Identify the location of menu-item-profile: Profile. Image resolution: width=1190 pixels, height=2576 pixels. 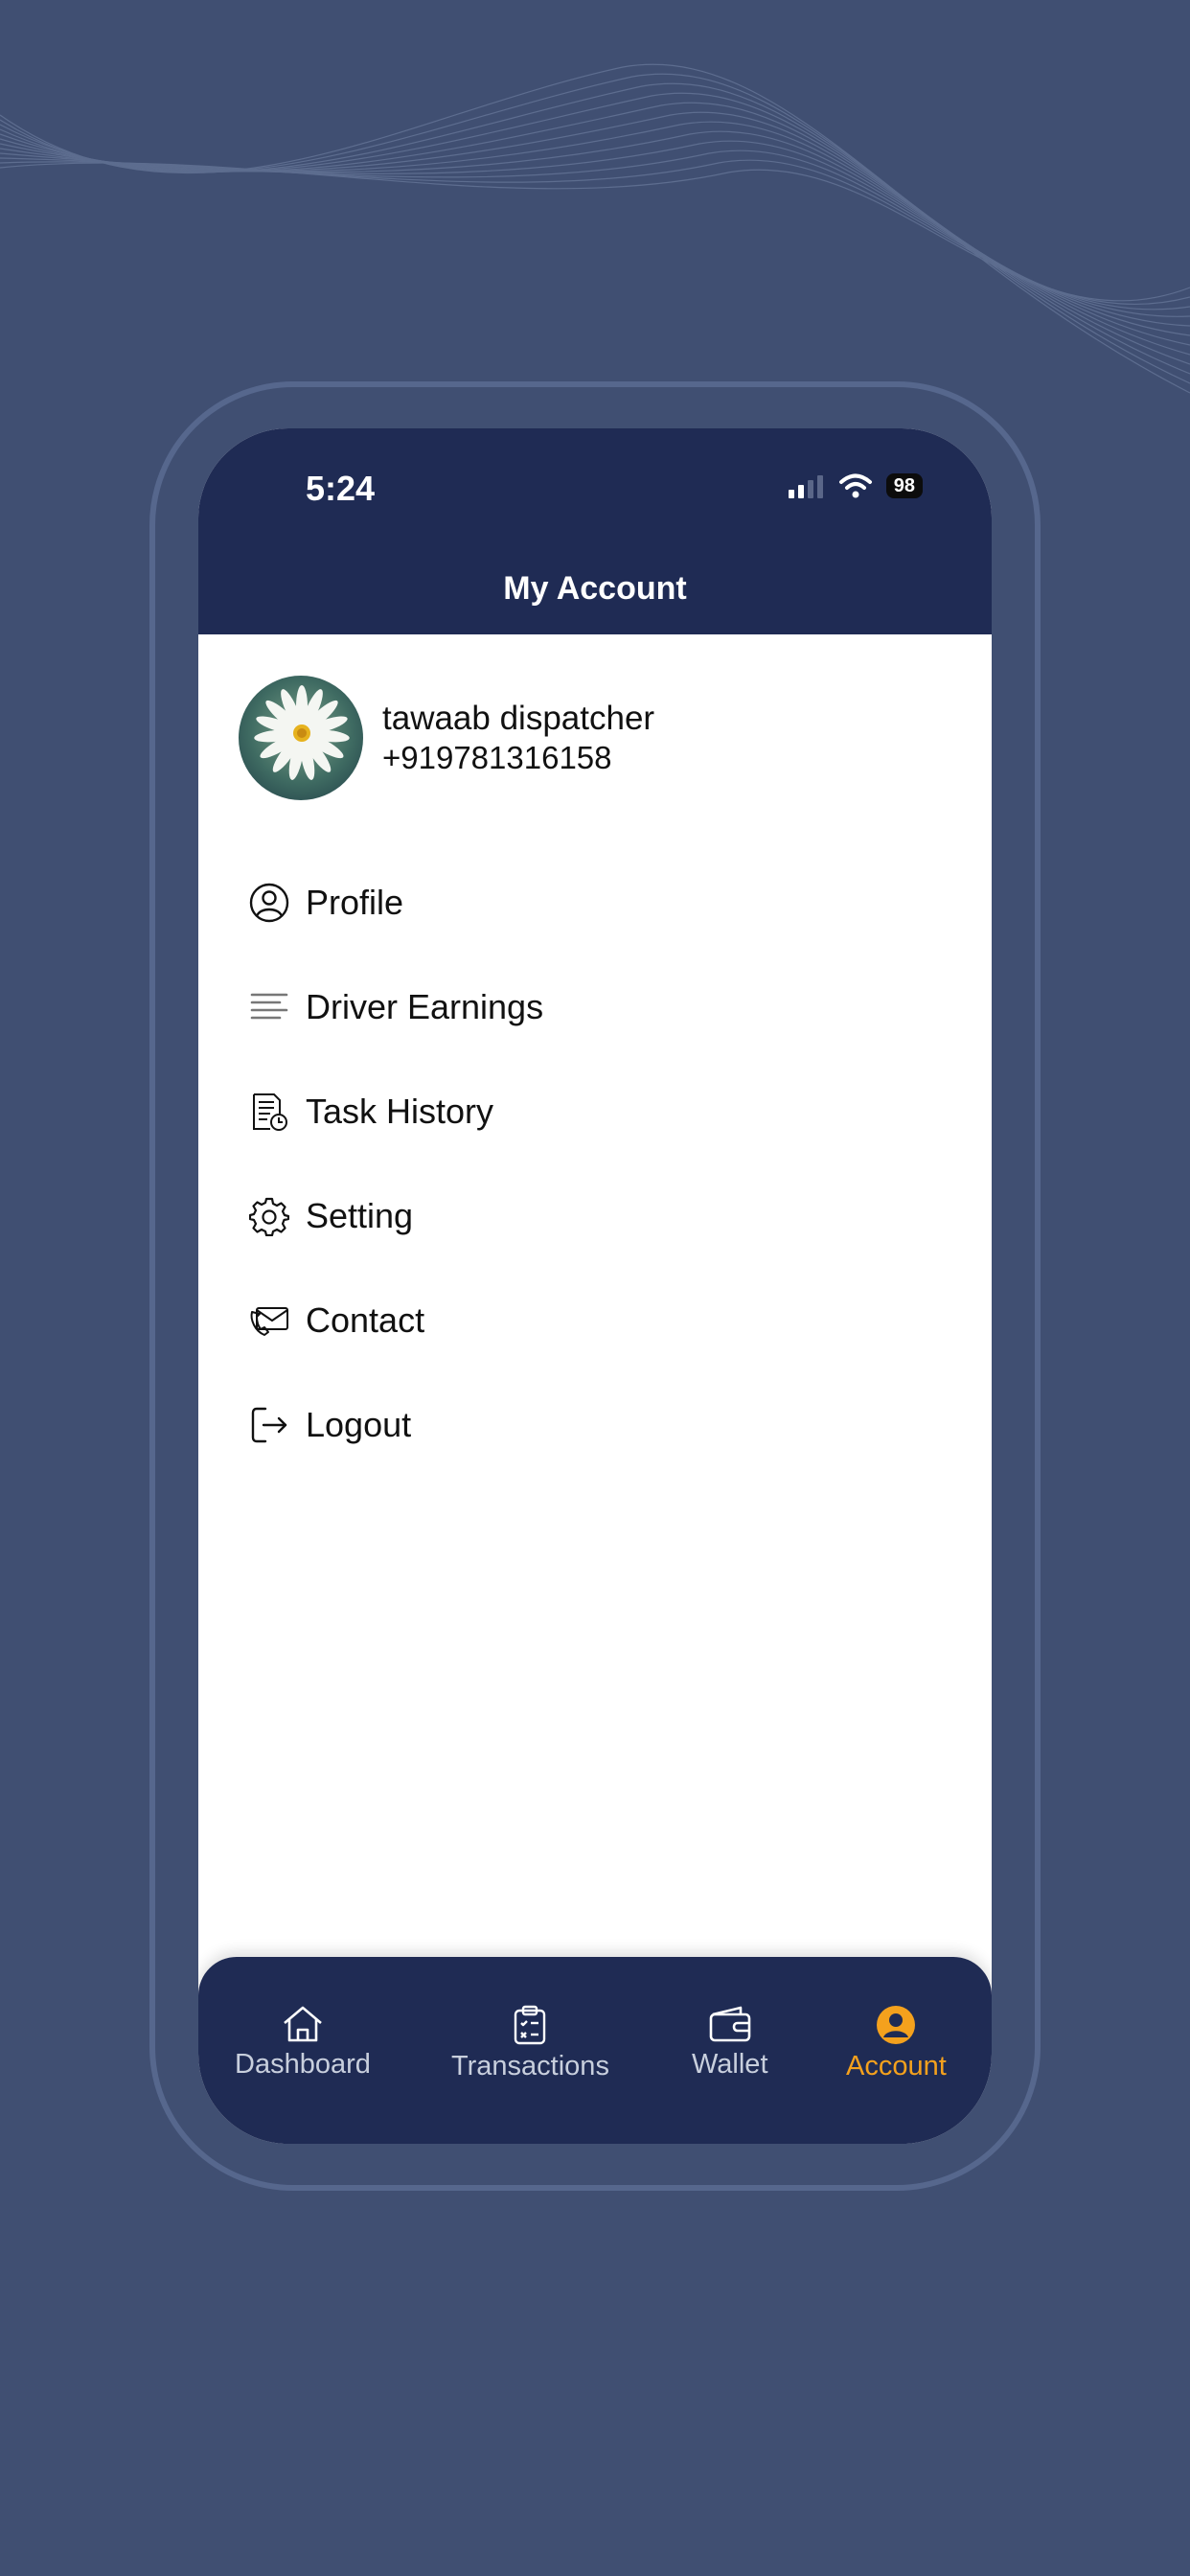
(593, 902).